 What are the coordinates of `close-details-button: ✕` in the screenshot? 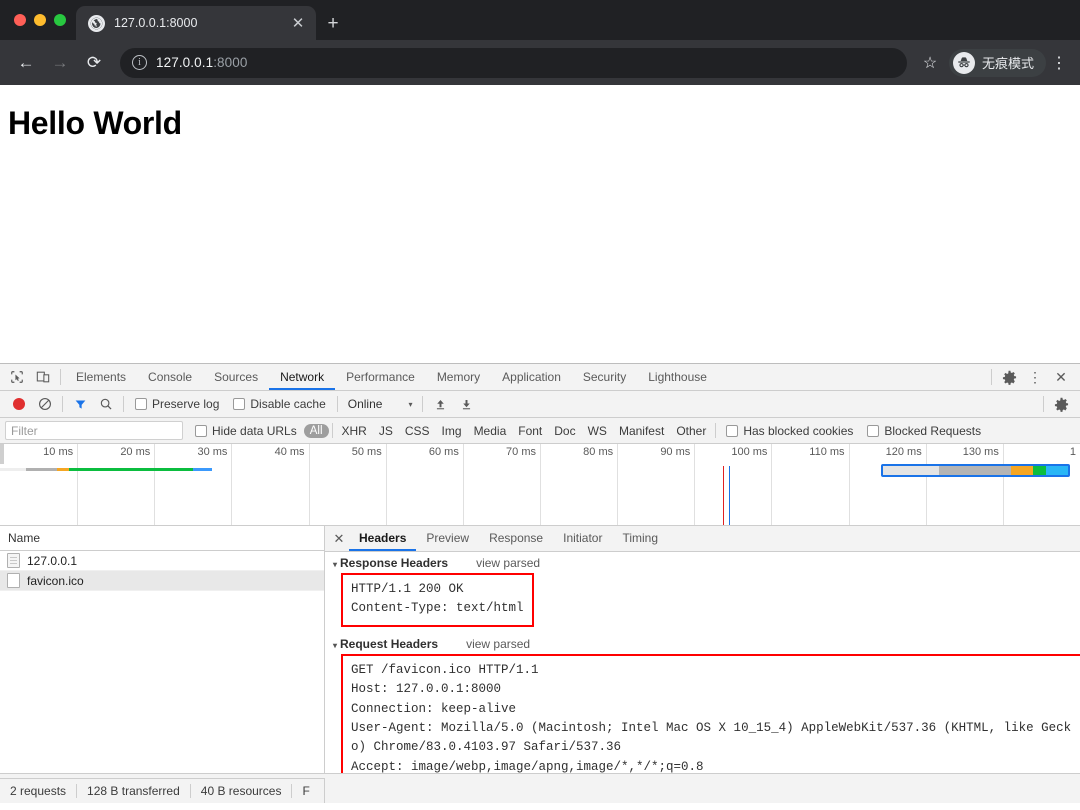 It's located at (339, 539).